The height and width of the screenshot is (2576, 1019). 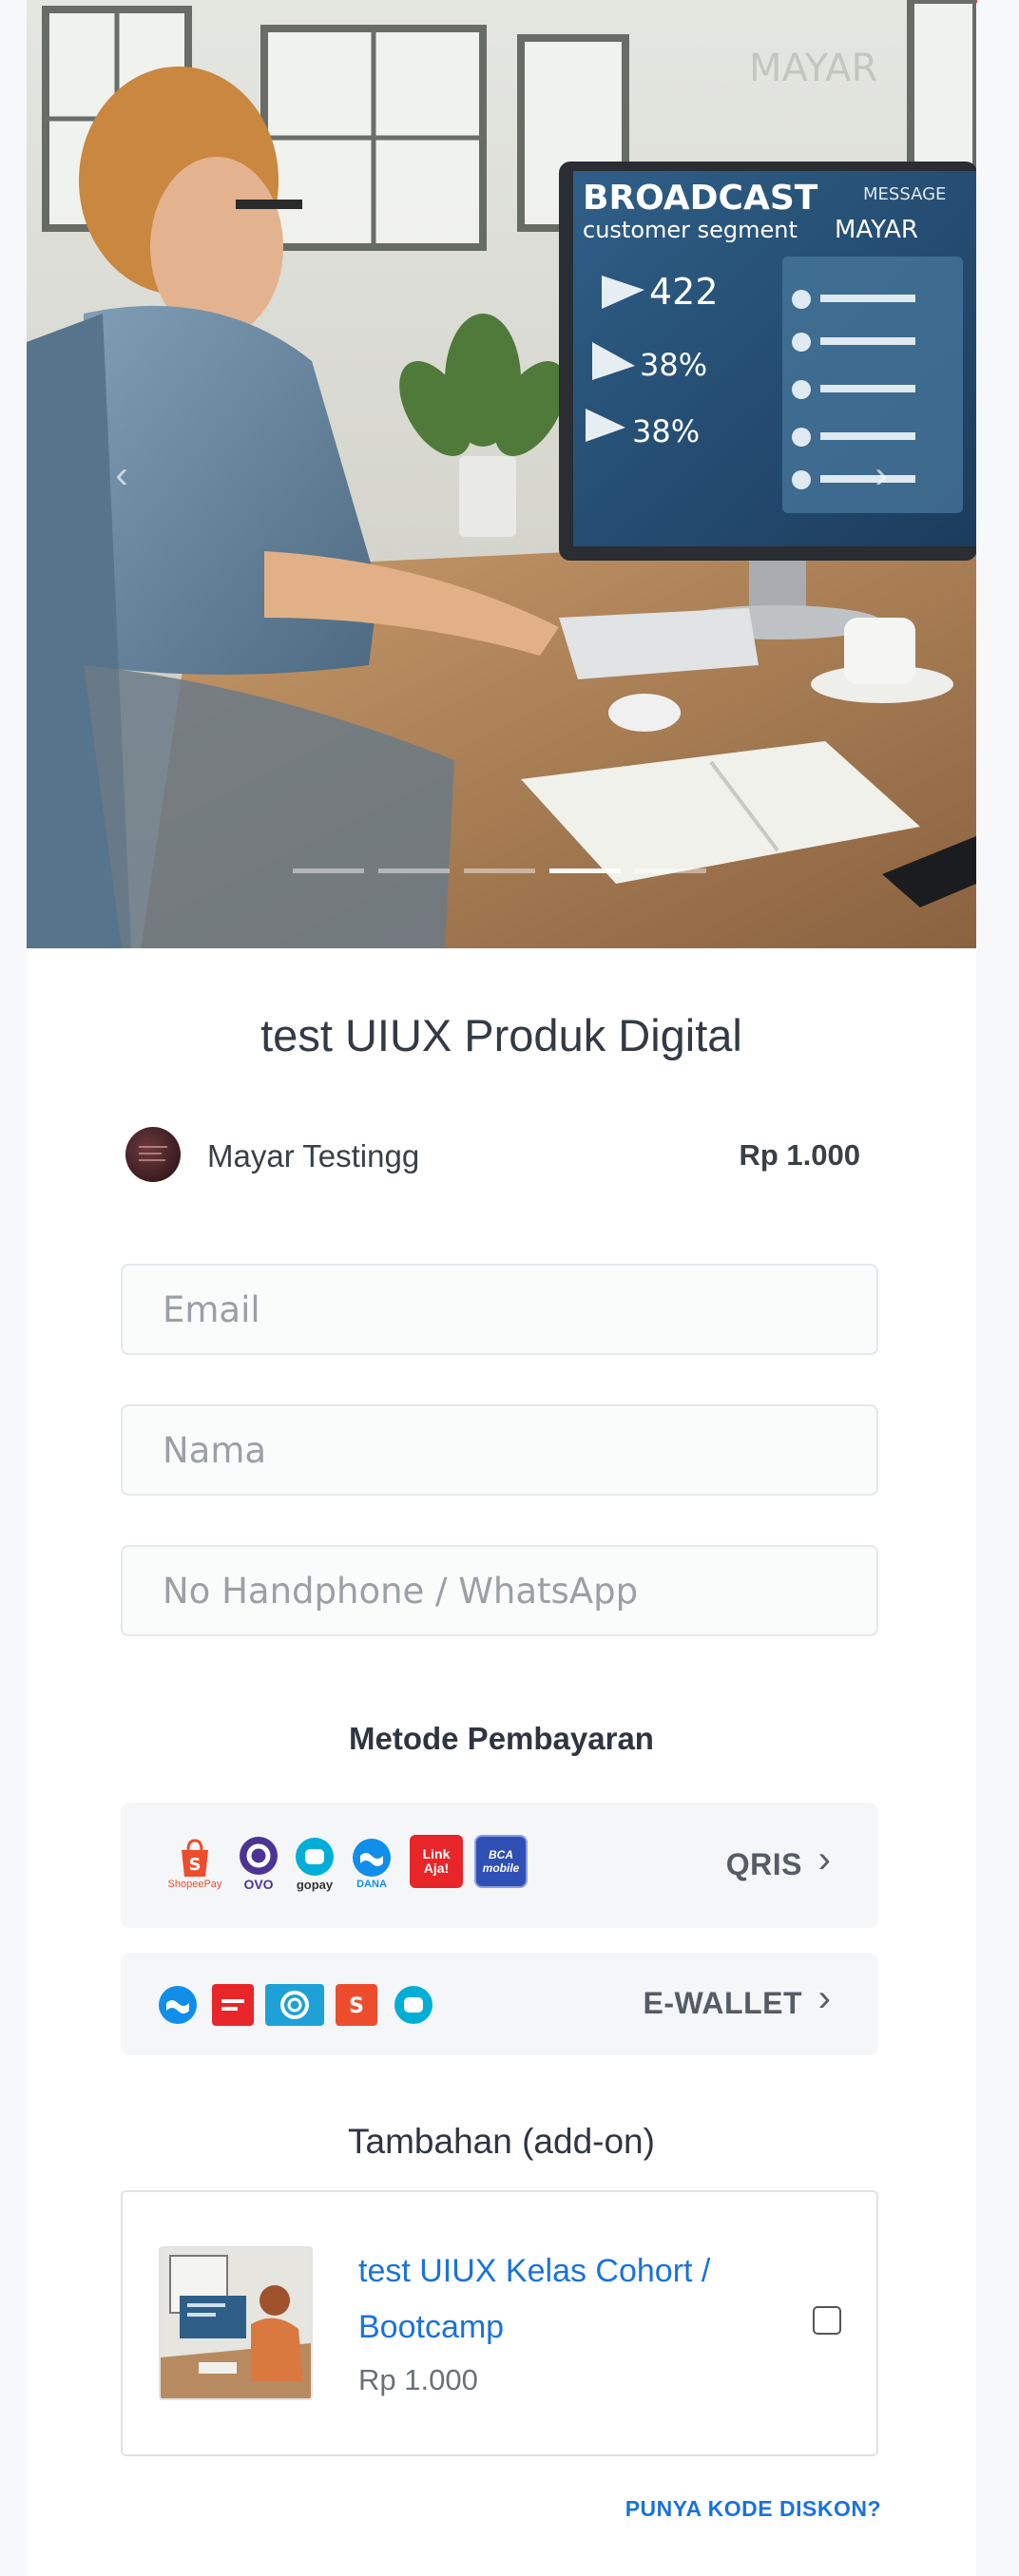 What do you see at coordinates (753, 2509) in the screenshot?
I see `discount-code-link: PUNYA KODE DISKON?` at bounding box center [753, 2509].